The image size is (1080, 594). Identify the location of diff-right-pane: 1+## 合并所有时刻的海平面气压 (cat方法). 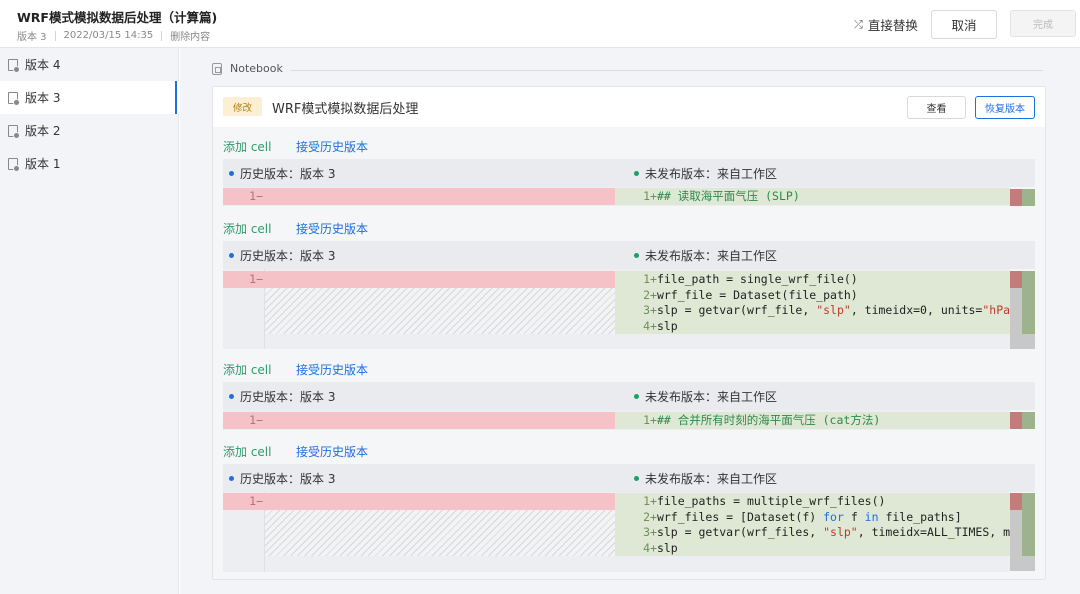
(812, 420).